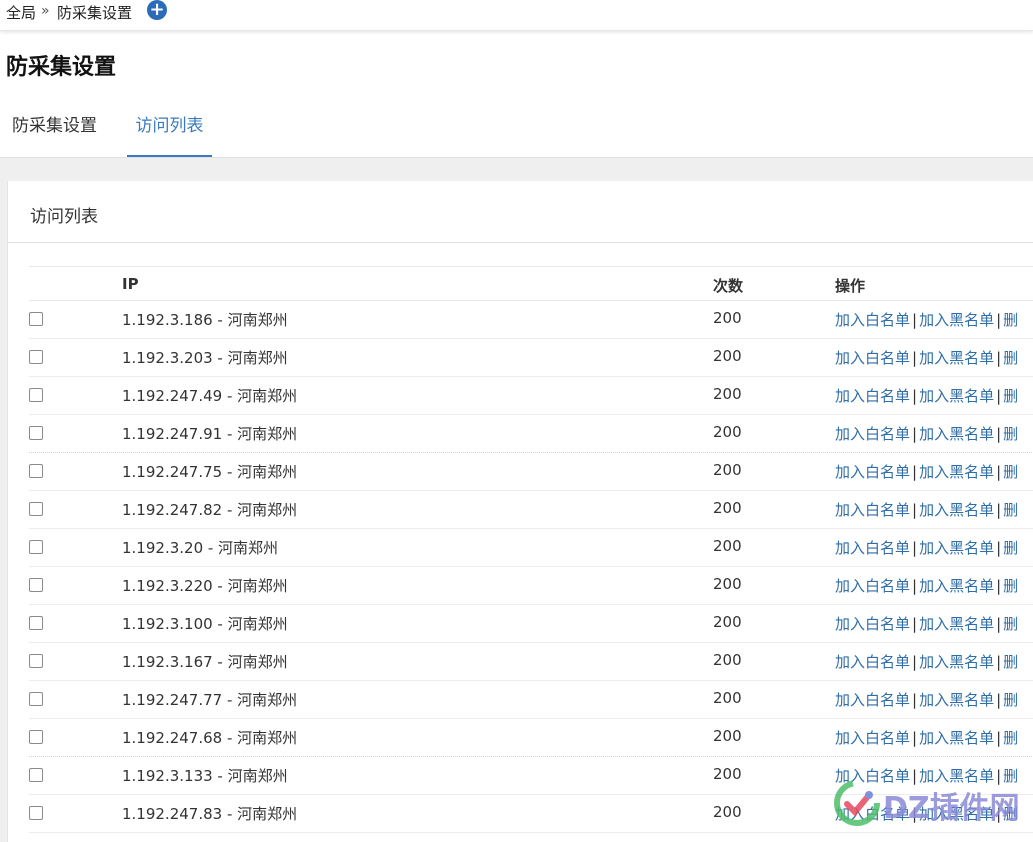 This screenshot has width=1033, height=842. Describe the element at coordinates (205, 662) in the screenshot. I see `cell-ip: 1.192.3.167 - 河南郑州` at that location.